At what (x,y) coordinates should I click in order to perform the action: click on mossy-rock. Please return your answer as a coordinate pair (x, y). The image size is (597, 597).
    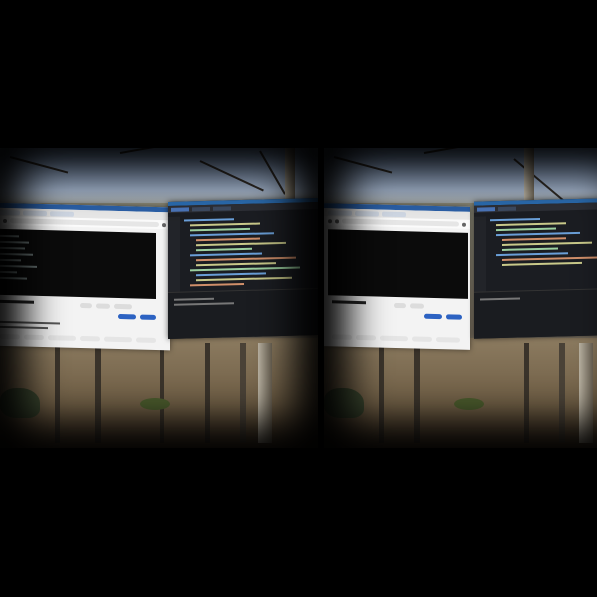
    Looking at the image, I should click on (344, 403).